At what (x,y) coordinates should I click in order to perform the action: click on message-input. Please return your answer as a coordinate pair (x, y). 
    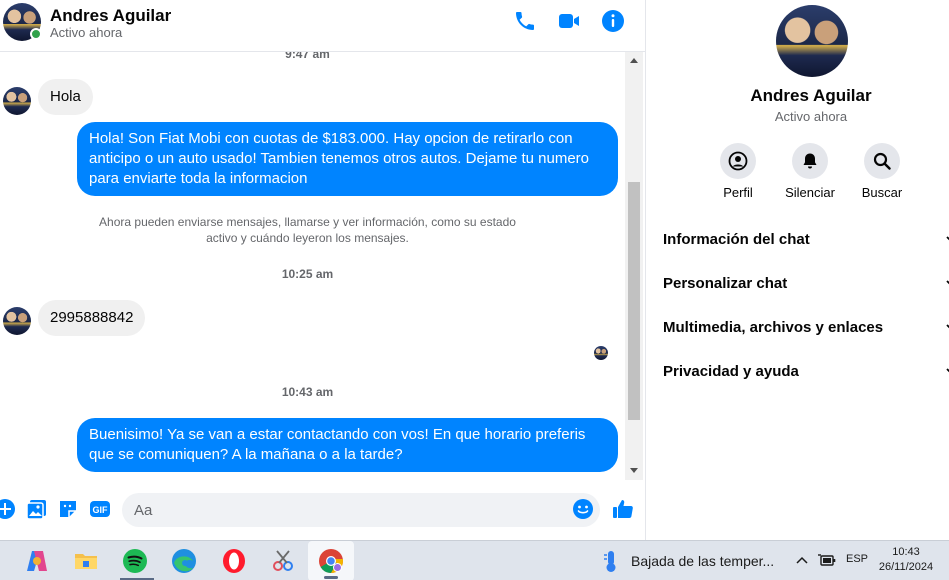
    Looking at the image, I should click on (361, 510).